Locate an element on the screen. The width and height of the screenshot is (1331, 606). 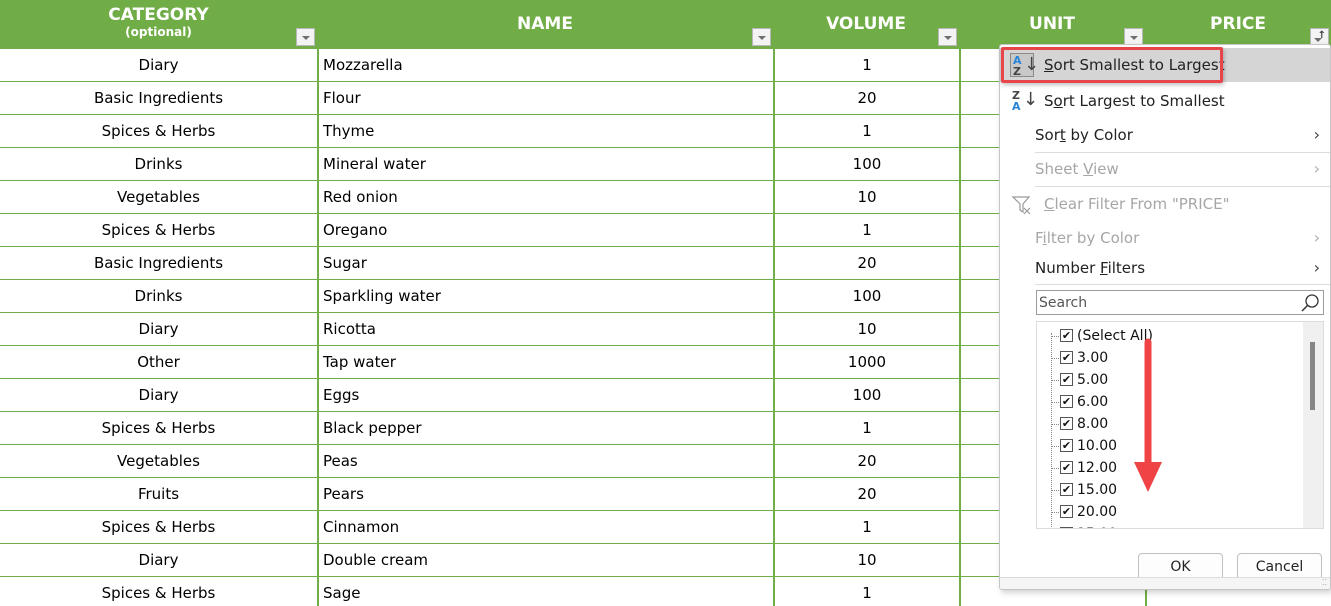
menu-sheet-view: Sheet View › is located at coordinates (1165, 169).